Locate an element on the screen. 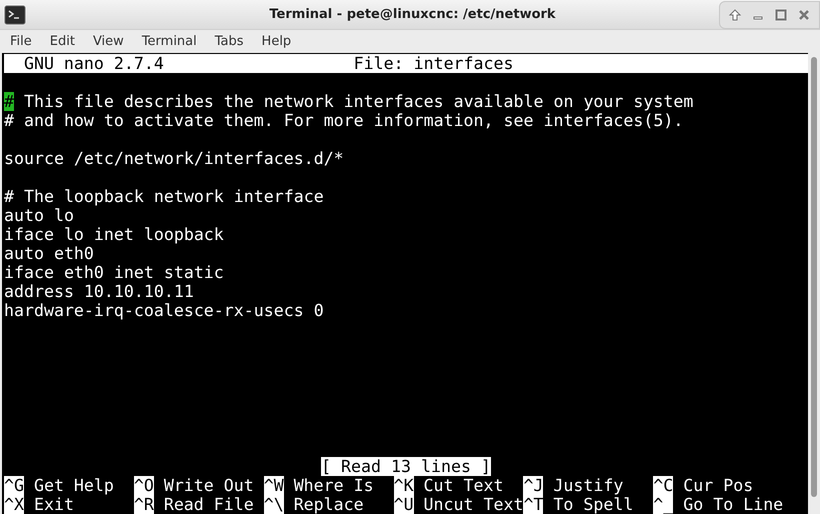 This screenshot has height=514, width=820. shortcut-key: ^O is located at coordinates (144, 485).